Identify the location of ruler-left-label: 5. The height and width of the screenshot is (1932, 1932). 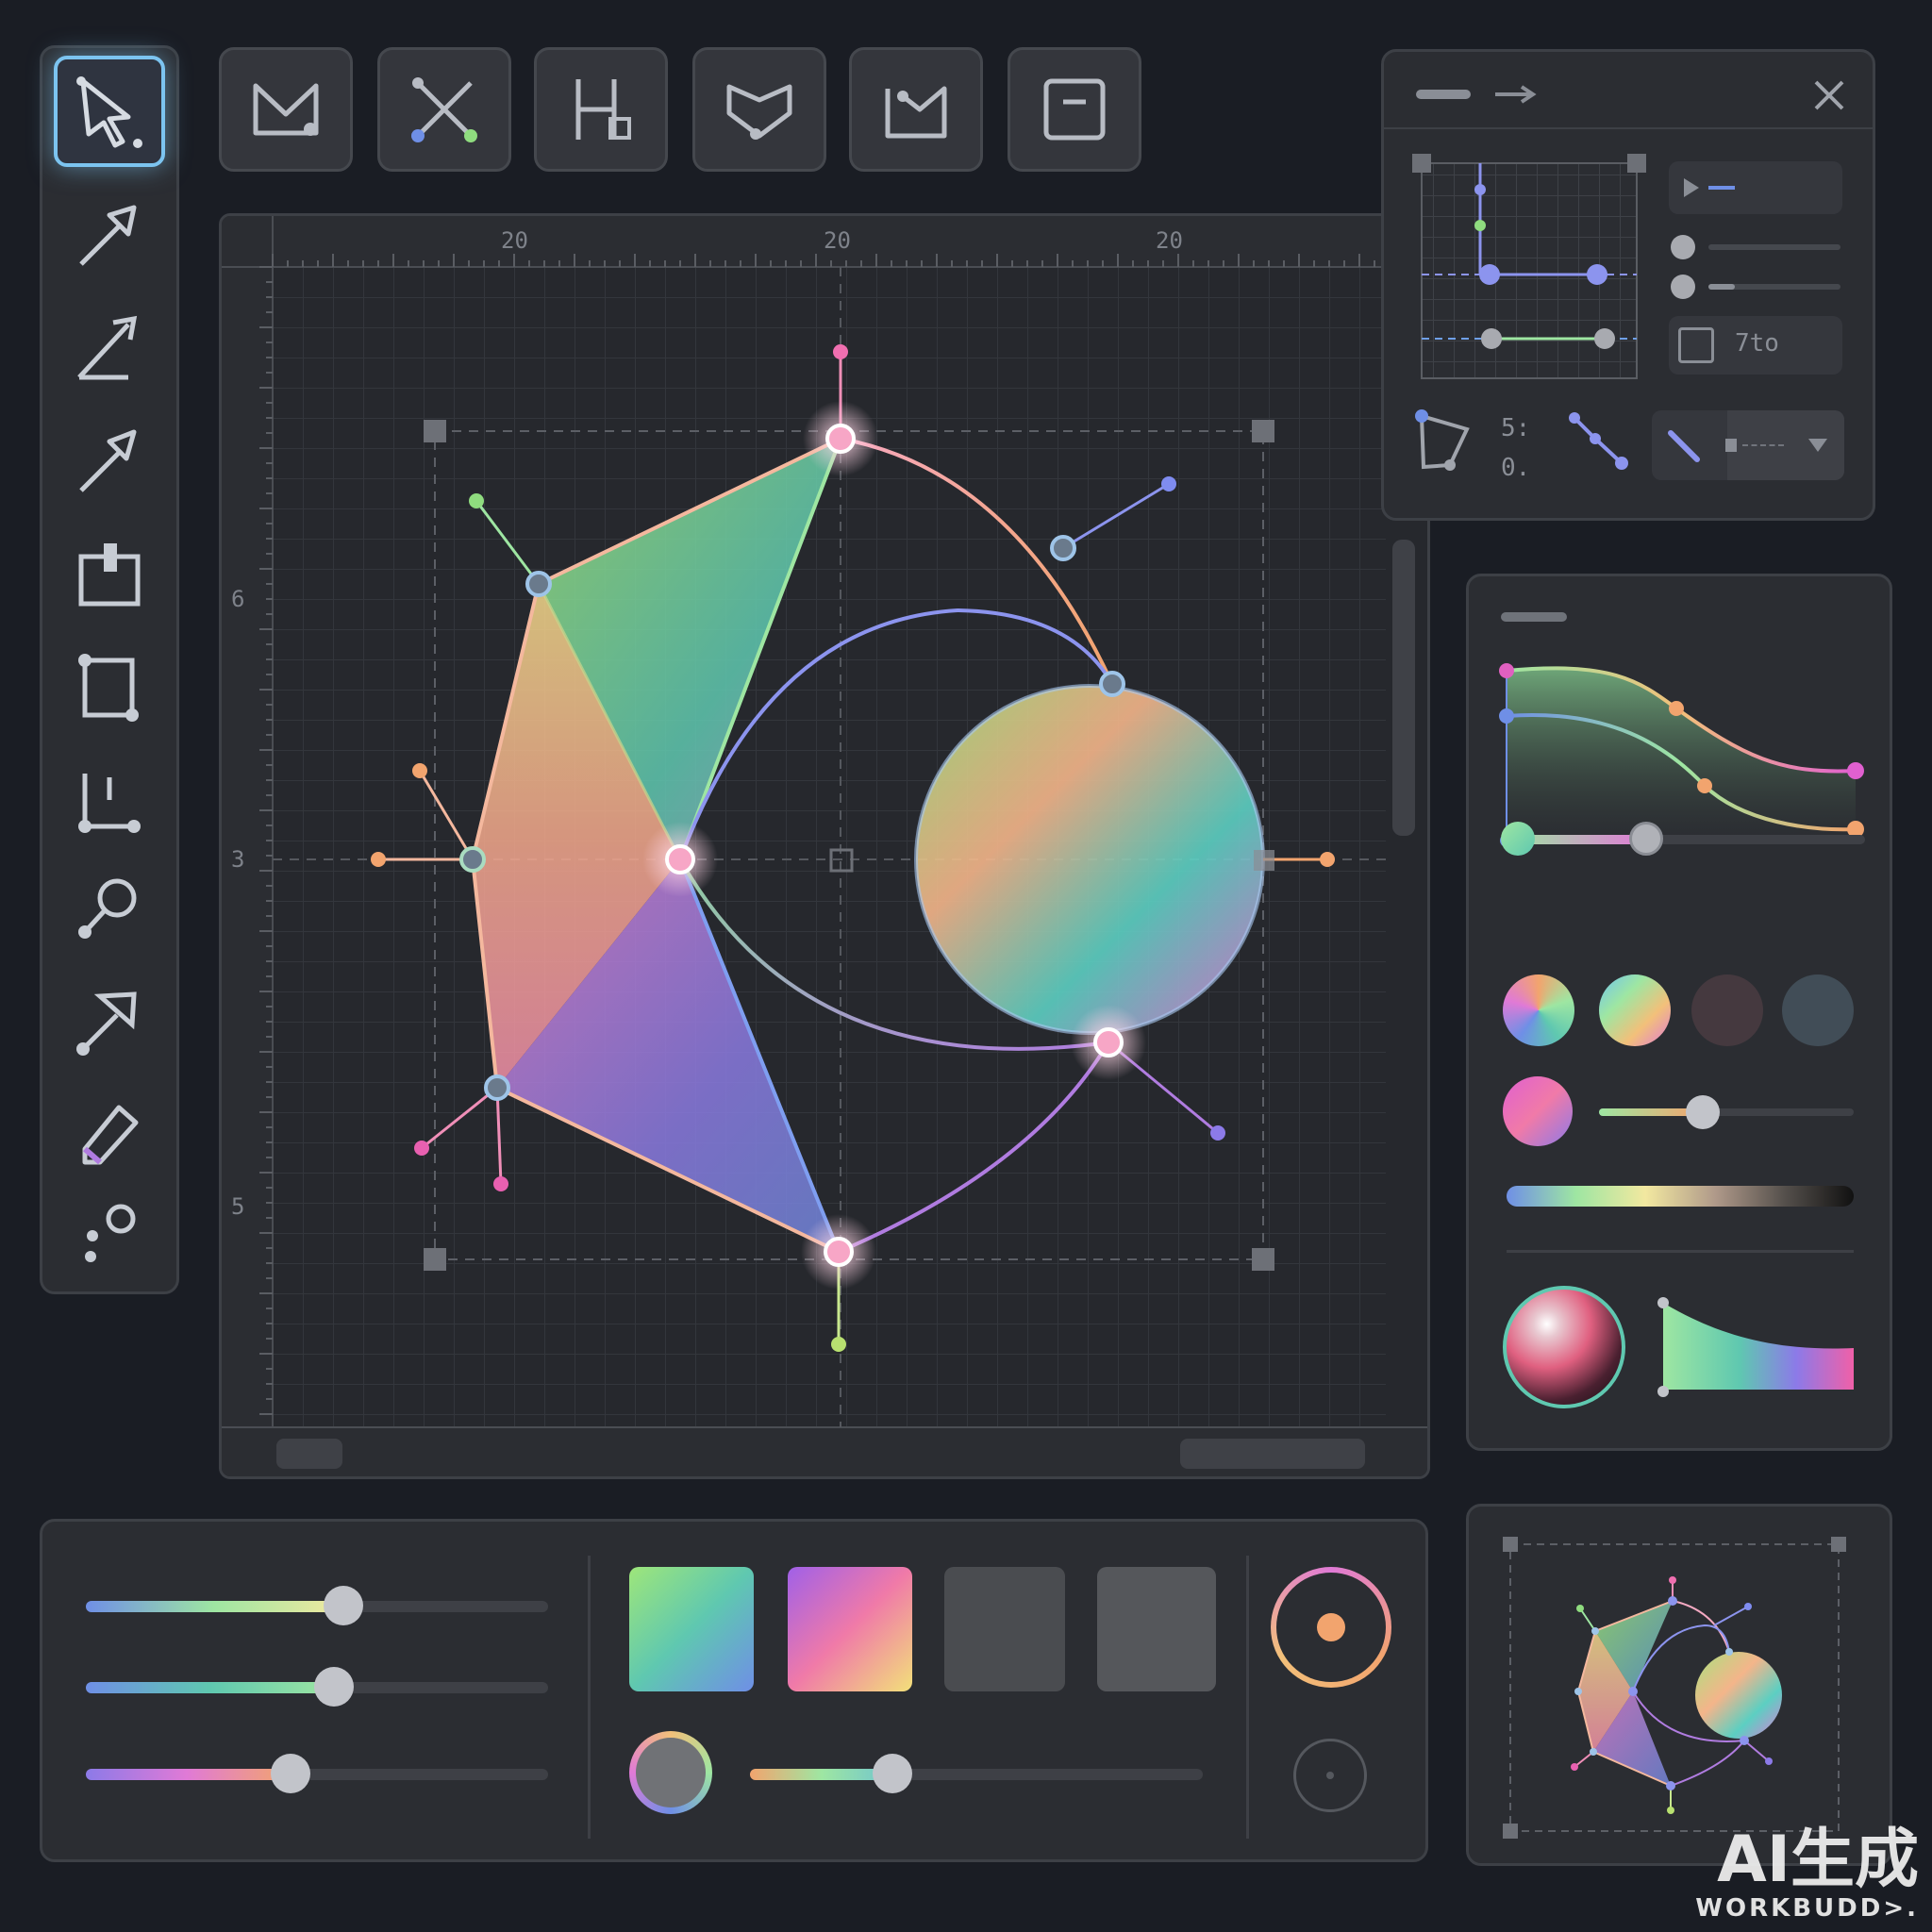
(238, 1206).